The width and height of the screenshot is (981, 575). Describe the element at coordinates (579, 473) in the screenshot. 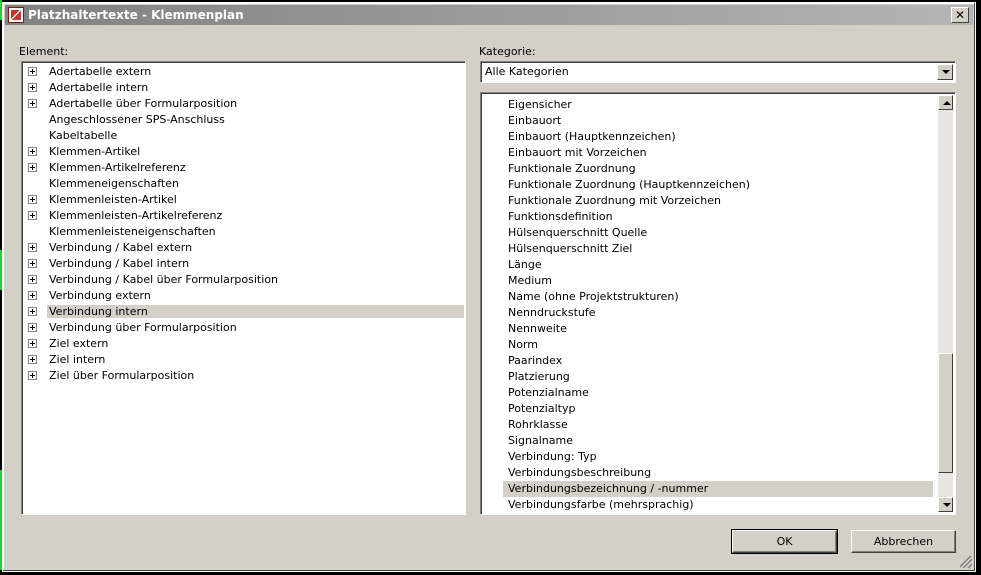

I see `list-item: Verbindungsbeschreibung` at that location.